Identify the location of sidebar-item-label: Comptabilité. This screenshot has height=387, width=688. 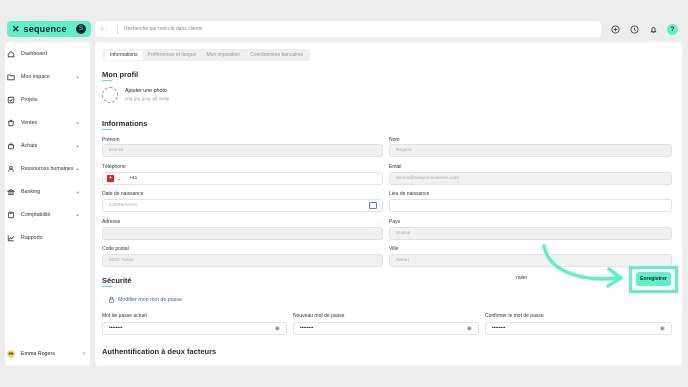
(36, 215).